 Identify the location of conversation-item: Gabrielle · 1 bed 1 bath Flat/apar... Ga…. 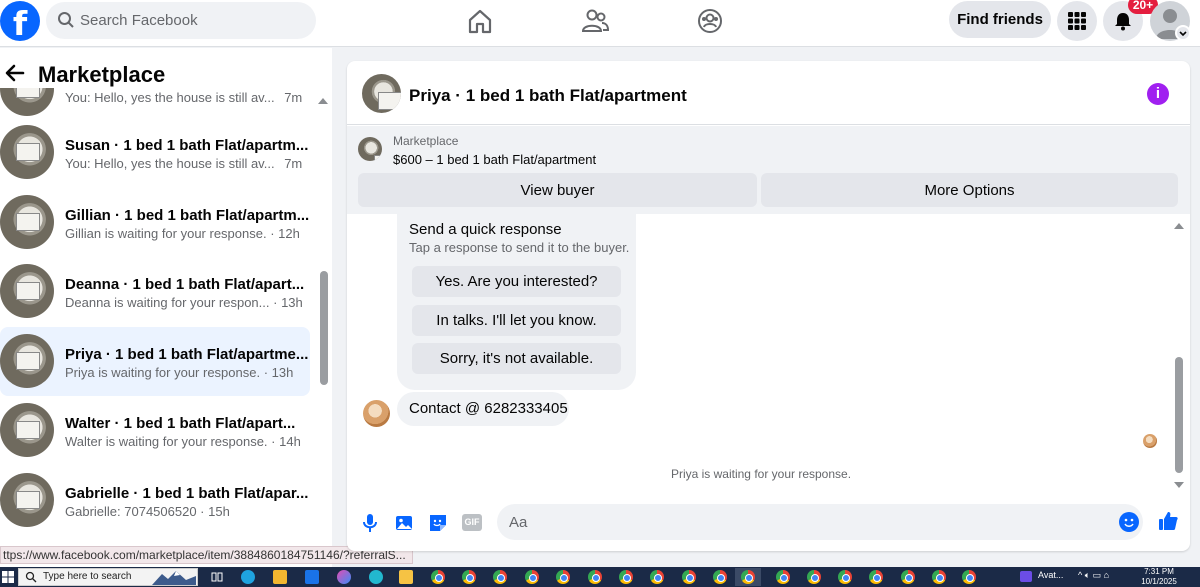
(155, 501).